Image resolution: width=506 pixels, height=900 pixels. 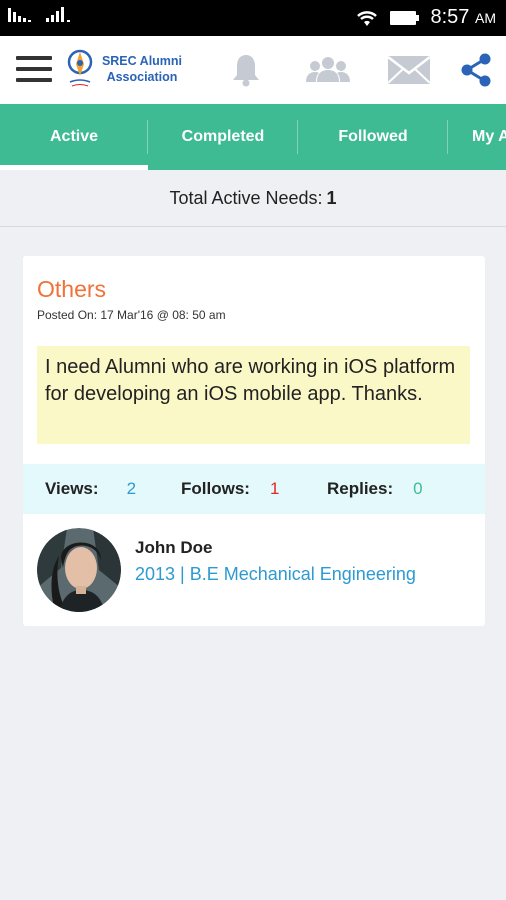 I want to click on total-active-needs: Total Active Needs: 1, so click(x=253, y=198).